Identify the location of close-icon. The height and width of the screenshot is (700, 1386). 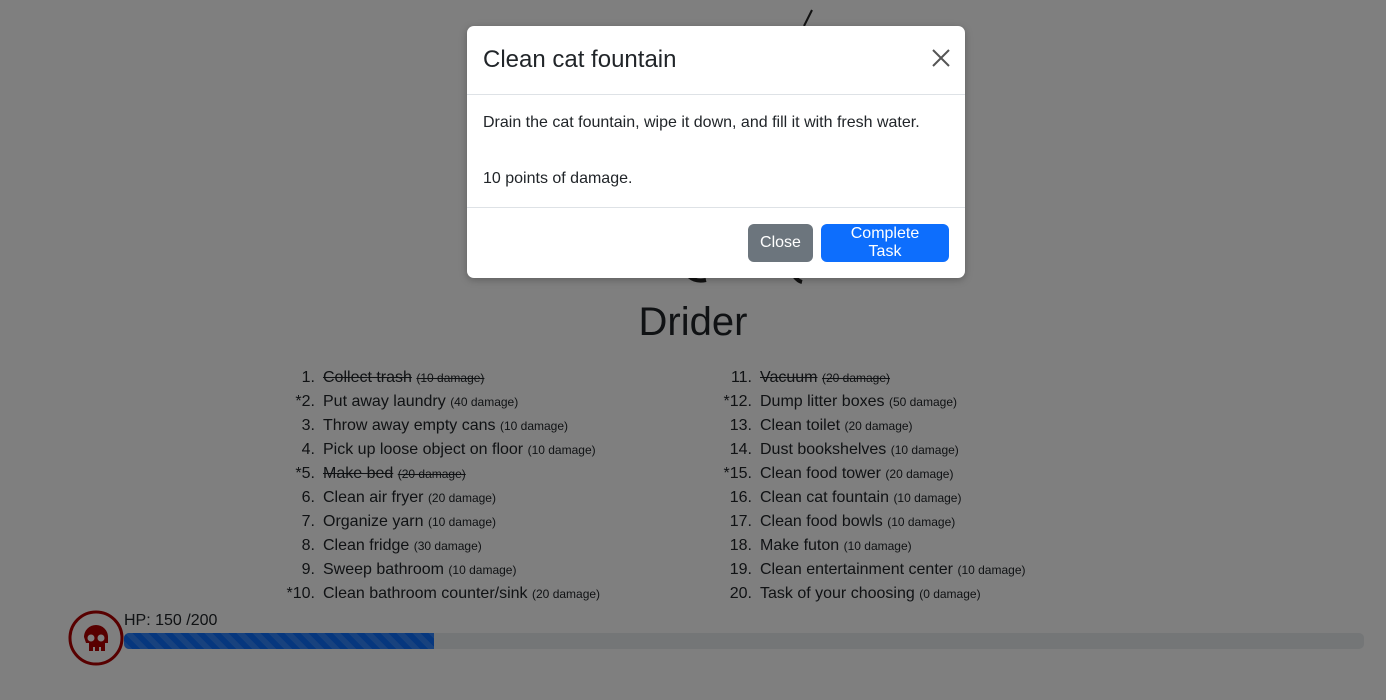
(941, 58).